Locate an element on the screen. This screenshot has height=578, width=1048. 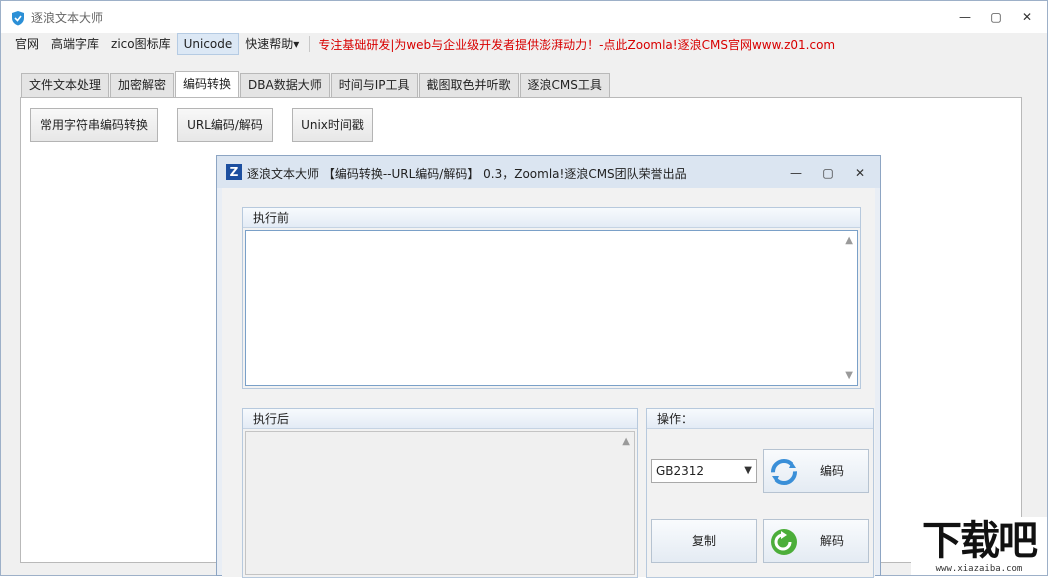
child-close-icon: ✕ is located at coordinates (860, 173).